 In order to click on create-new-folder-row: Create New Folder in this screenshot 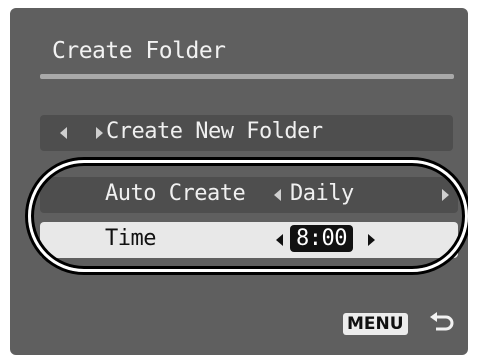, I will do `click(246, 133)`.